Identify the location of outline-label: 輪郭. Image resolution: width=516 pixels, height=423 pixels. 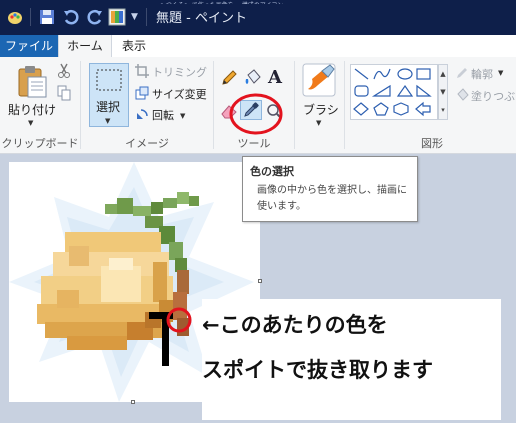
(482, 74).